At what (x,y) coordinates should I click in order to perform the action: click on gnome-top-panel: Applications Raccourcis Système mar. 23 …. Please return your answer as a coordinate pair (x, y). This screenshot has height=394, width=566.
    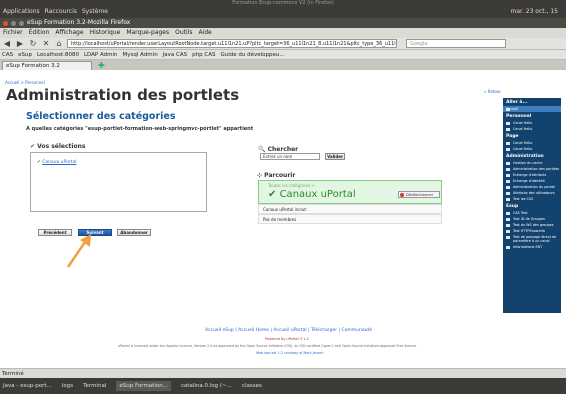
    Looking at the image, I should click on (283, 12).